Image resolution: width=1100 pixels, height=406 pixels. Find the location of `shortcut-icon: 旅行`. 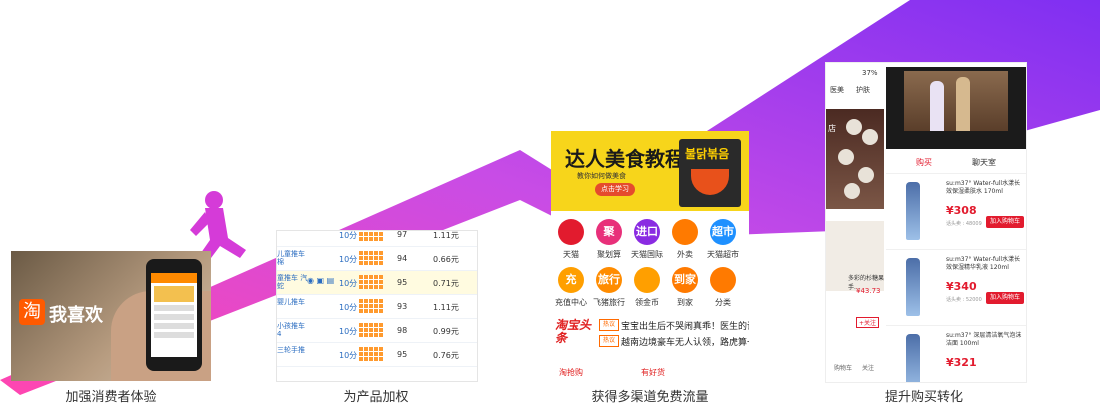

shortcut-icon: 旅行 is located at coordinates (609, 280).